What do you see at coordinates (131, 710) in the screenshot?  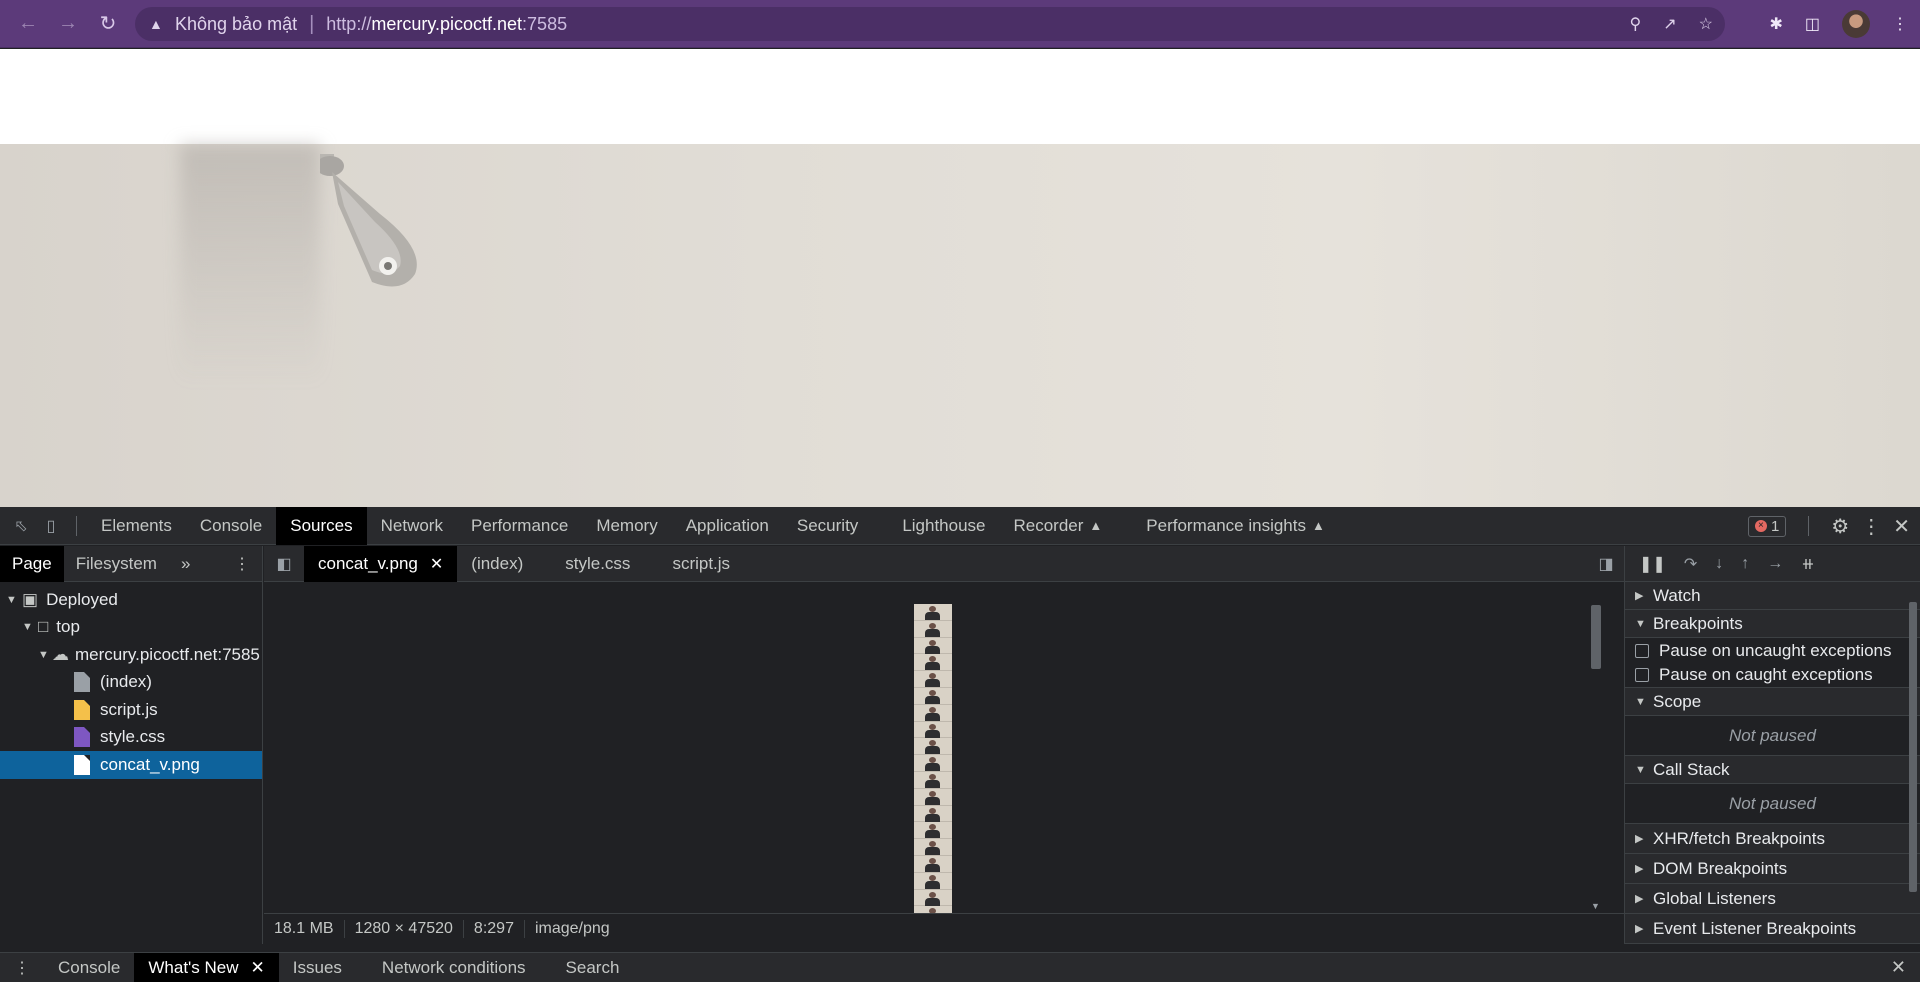 I see `tree-file-script: script.js` at bounding box center [131, 710].